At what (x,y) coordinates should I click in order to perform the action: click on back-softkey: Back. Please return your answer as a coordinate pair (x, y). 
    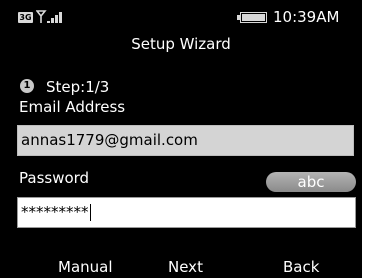
    Looking at the image, I should click on (301, 267).